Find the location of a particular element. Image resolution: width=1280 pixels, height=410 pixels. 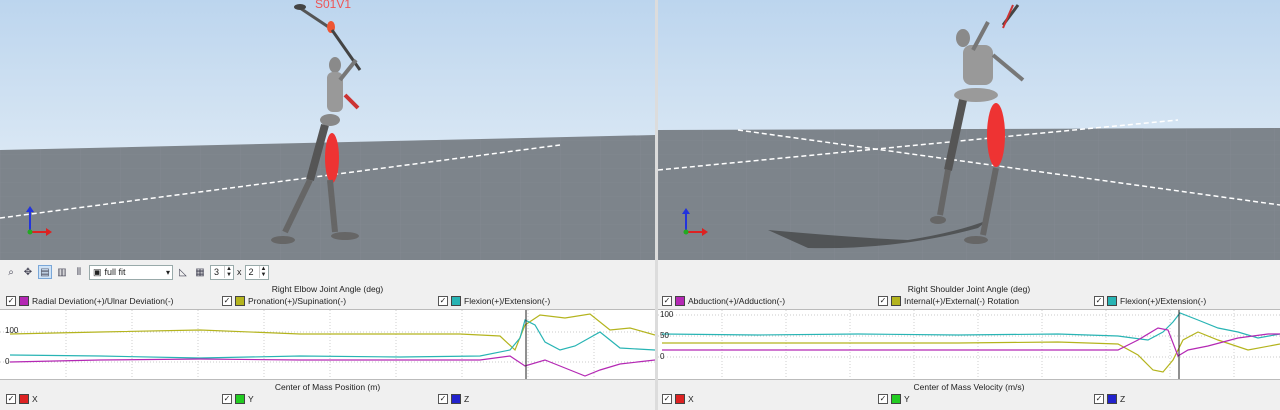

zoom-select-icon: ⌕ is located at coordinates (11, 272).